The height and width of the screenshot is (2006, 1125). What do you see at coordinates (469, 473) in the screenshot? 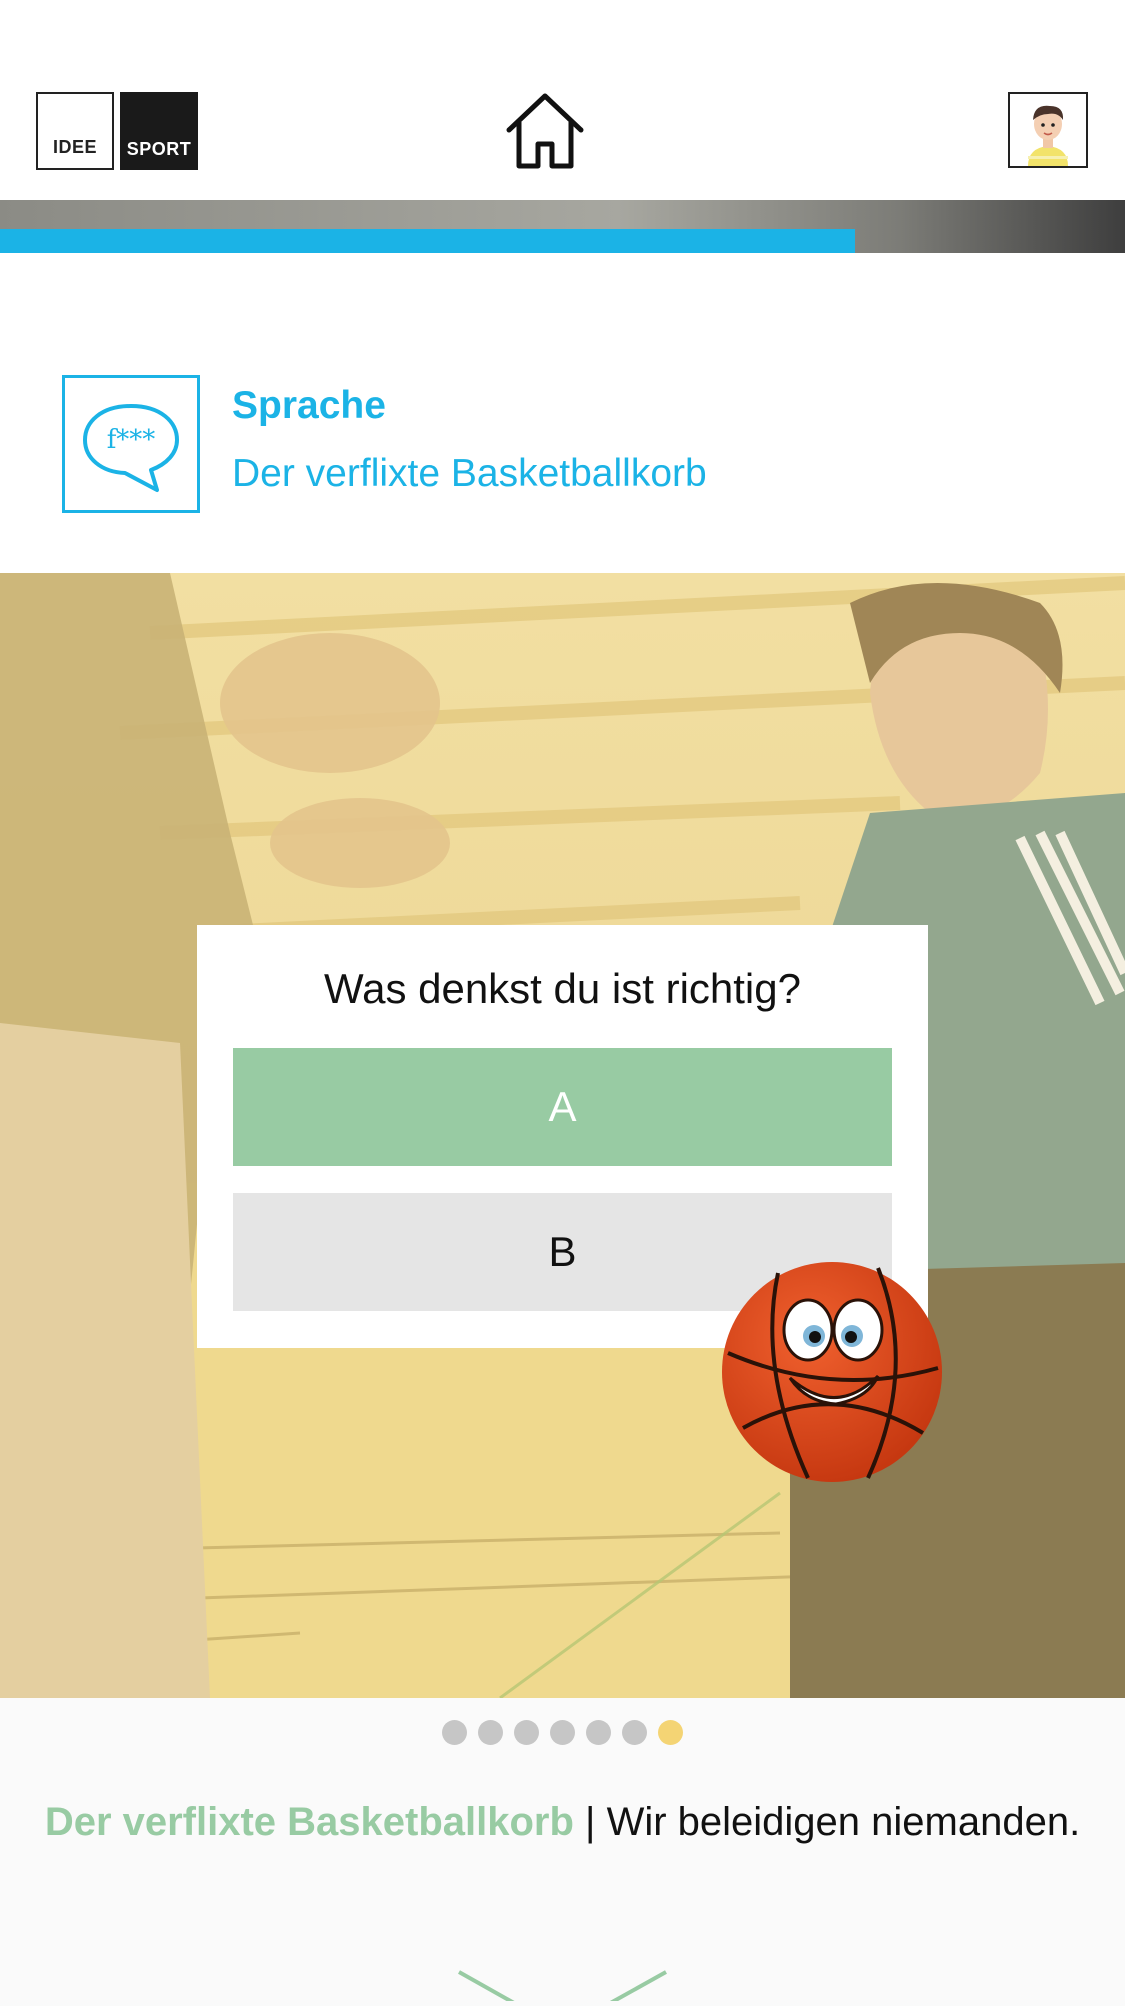
I see `lesson-title: Der verflixte Basketballkorb` at bounding box center [469, 473].